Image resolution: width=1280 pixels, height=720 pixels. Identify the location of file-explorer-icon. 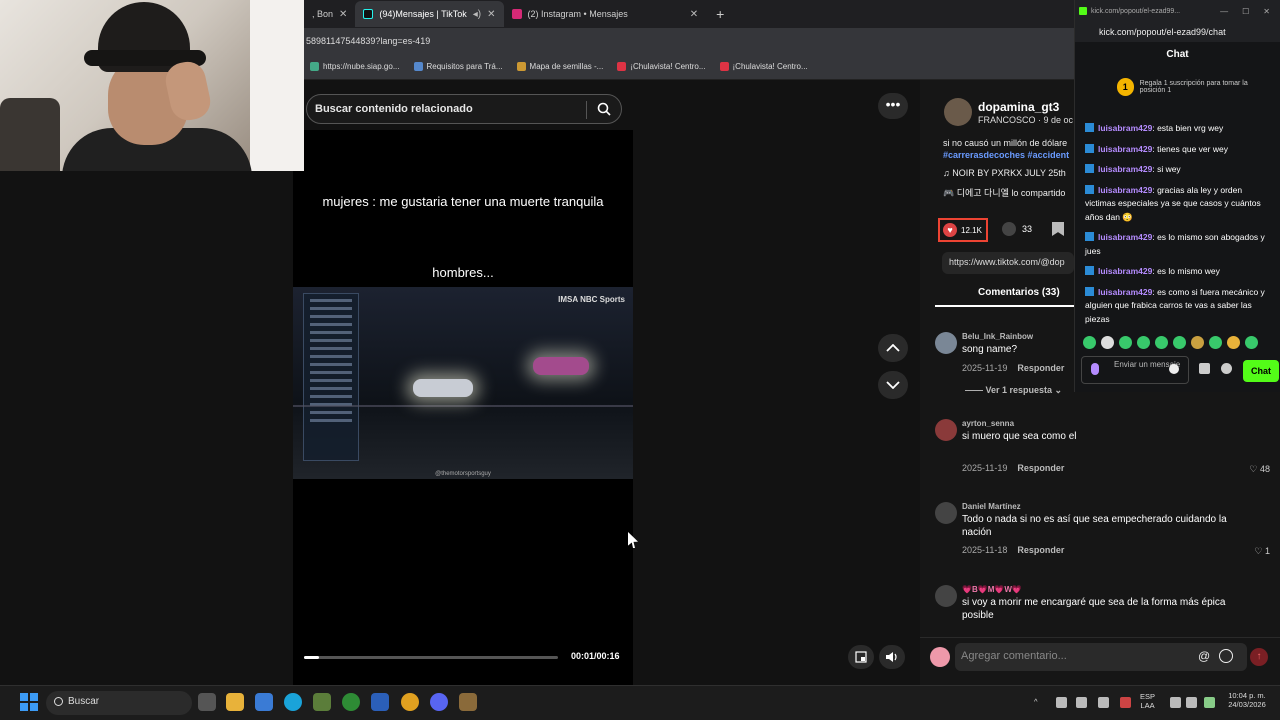
(235, 702).